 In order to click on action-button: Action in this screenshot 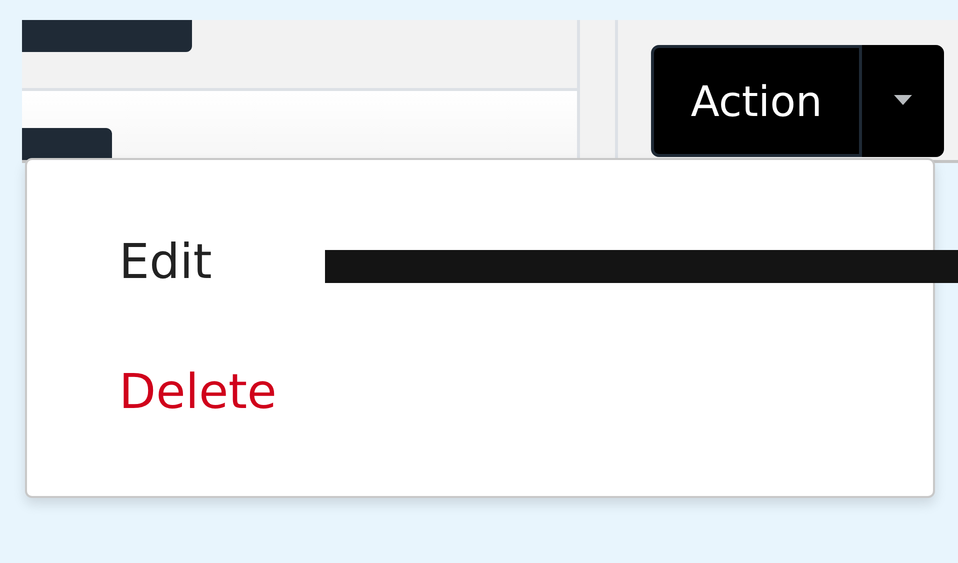, I will do `click(756, 101)`.